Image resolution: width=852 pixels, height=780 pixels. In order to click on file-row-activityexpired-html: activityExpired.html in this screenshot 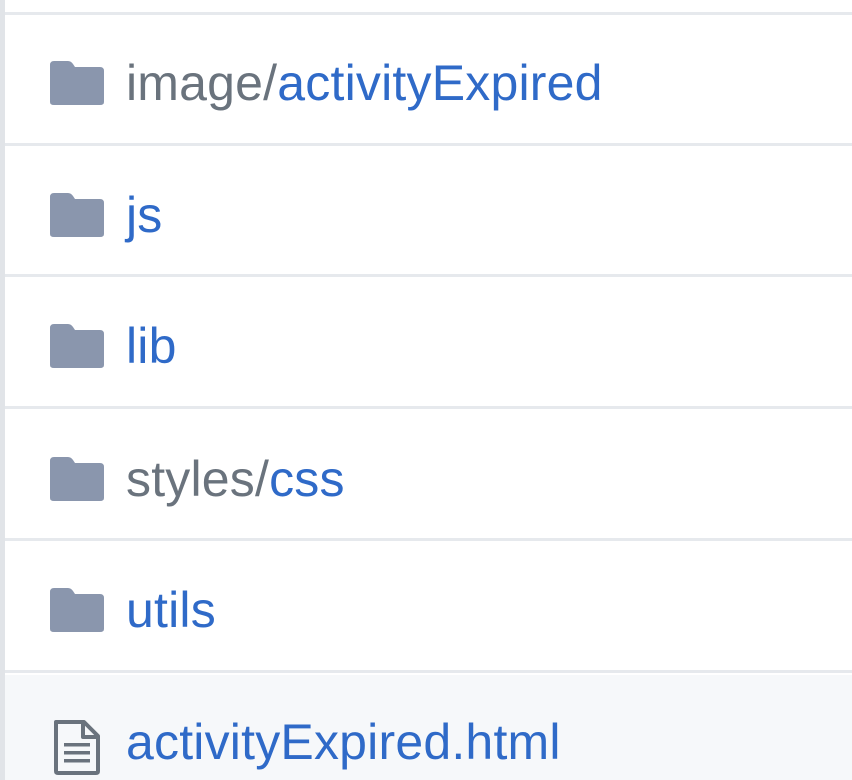, I will do `click(428, 727)`.